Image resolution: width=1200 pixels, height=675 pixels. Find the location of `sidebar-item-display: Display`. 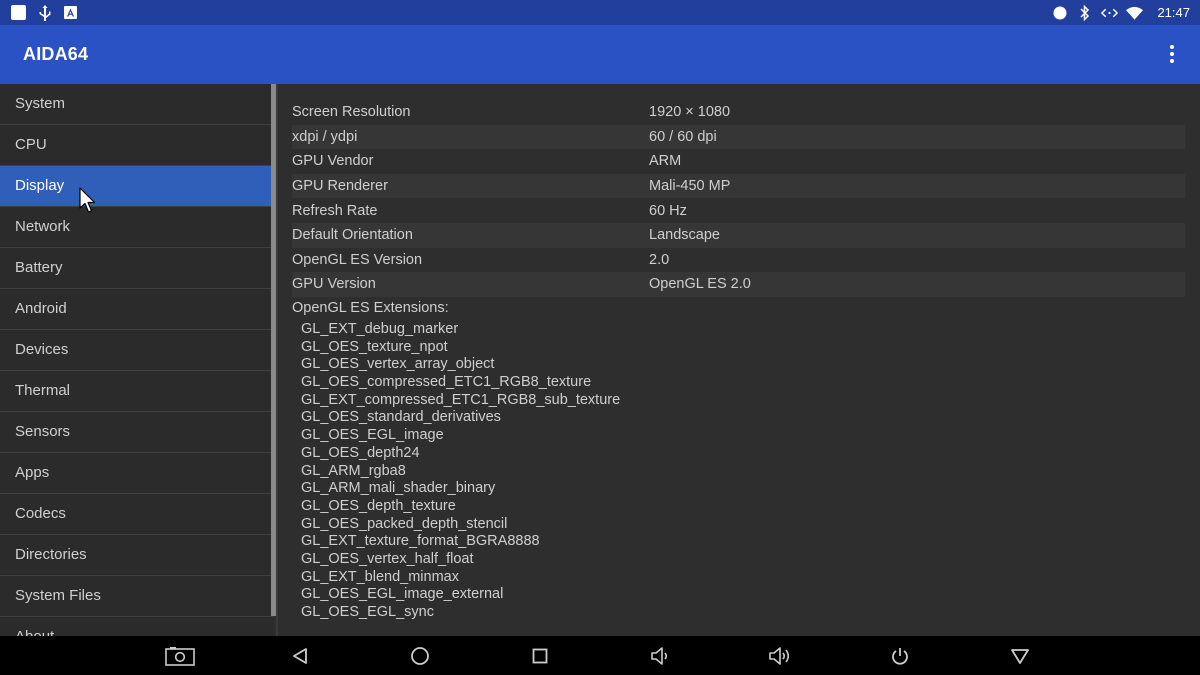

sidebar-item-display: Display is located at coordinates (136, 186).